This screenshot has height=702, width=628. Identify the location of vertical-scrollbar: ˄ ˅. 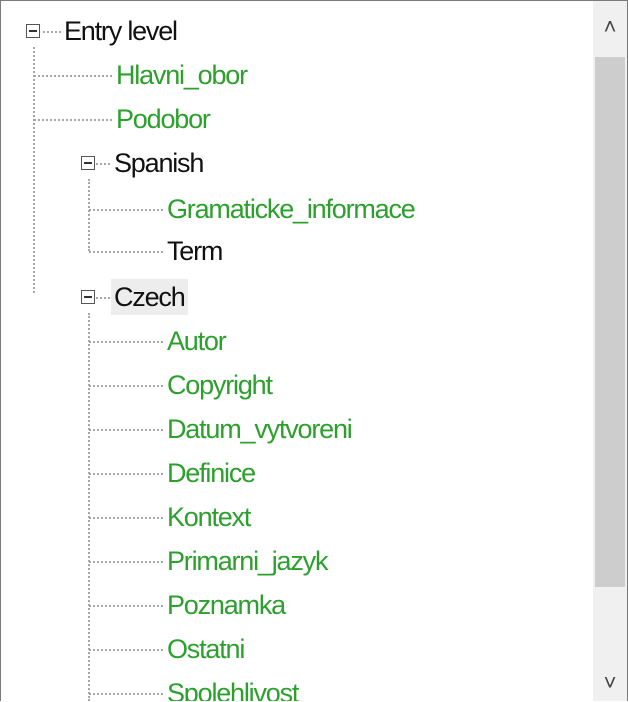
(610, 351).